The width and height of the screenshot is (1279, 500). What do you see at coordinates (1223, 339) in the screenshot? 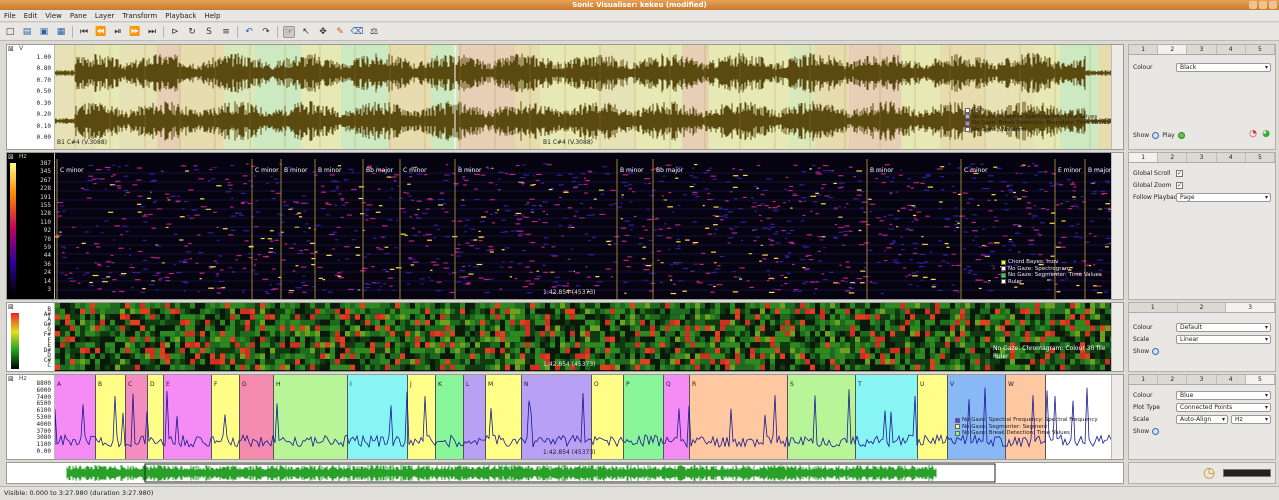
I see `scale-combo: Linear` at bounding box center [1223, 339].